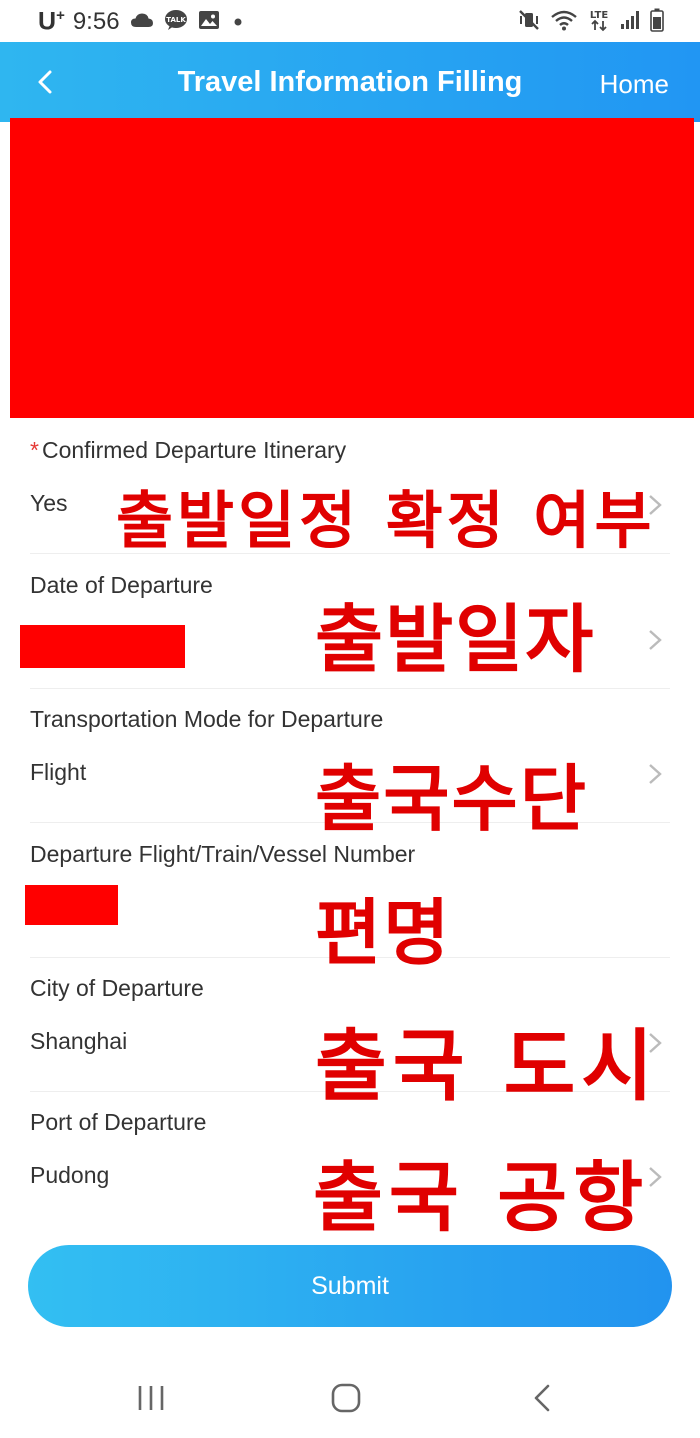 This screenshot has width=700, height=1438. Describe the element at coordinates (630, 22) in the screenshot. I see `signal-icon` at that location.